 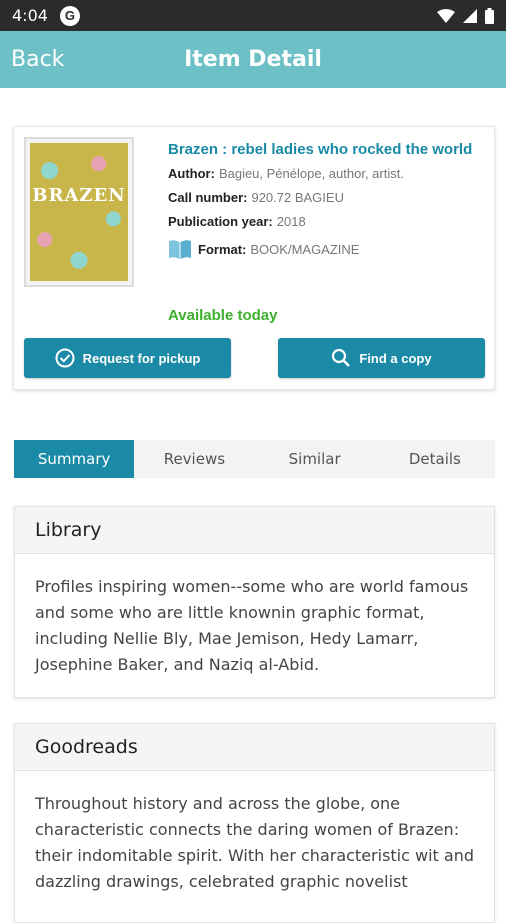 I want to click on library-heading: Library, so click(x=254, y=530).